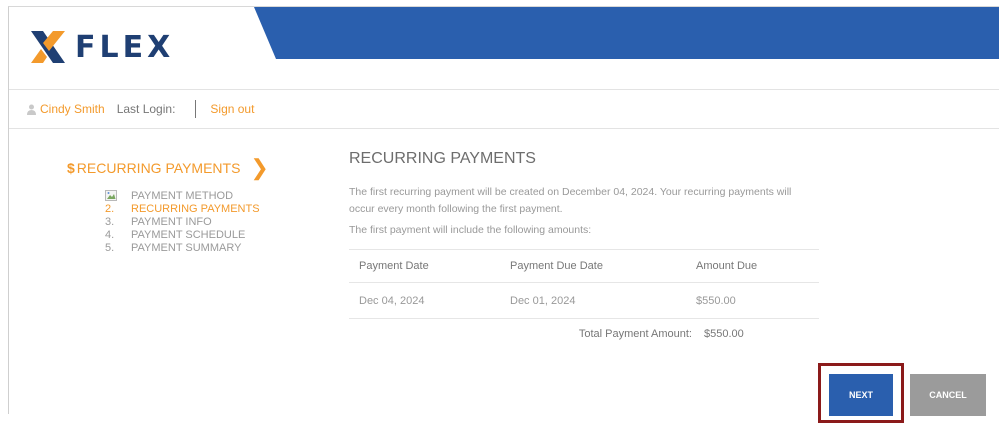 The height and width of the screenshot is (423, 1003). Describe the element at coordinates (593, 300) in the screenshot. I see `payment-due-date-cell: Dec 01, 2024` at that location.